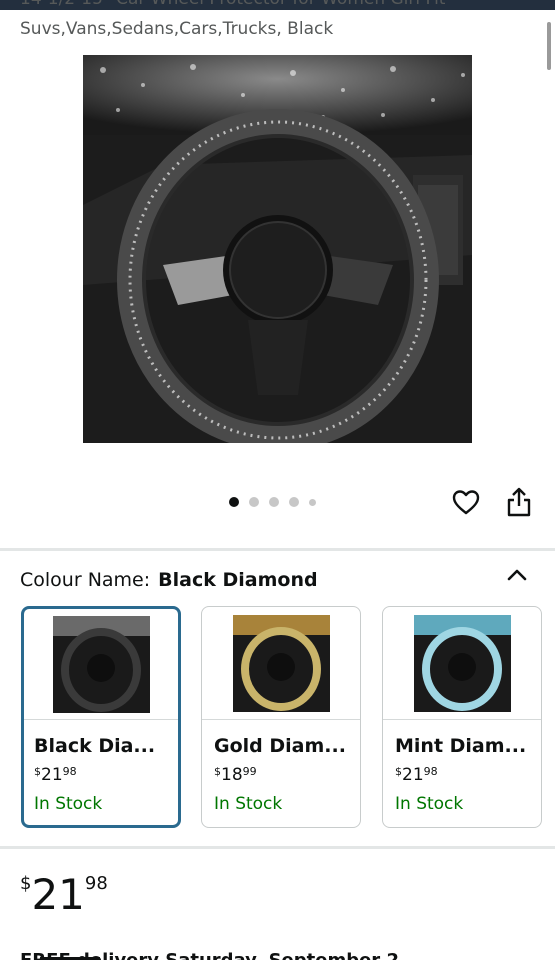 The image size is (555, 960). I want to click on colour-swatch-mint-diamond: Mint Diam... $2198 In Stock, so click(462, 717).